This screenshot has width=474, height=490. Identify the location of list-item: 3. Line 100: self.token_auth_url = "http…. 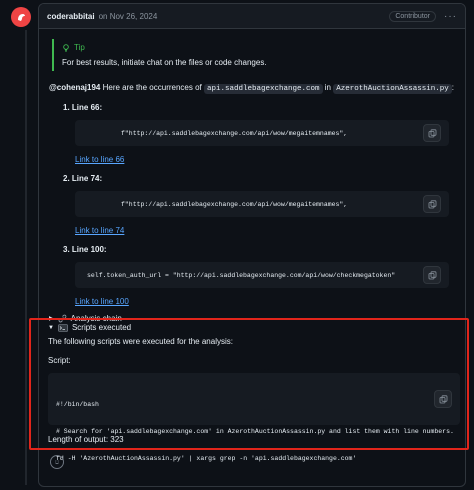
(259, 275).